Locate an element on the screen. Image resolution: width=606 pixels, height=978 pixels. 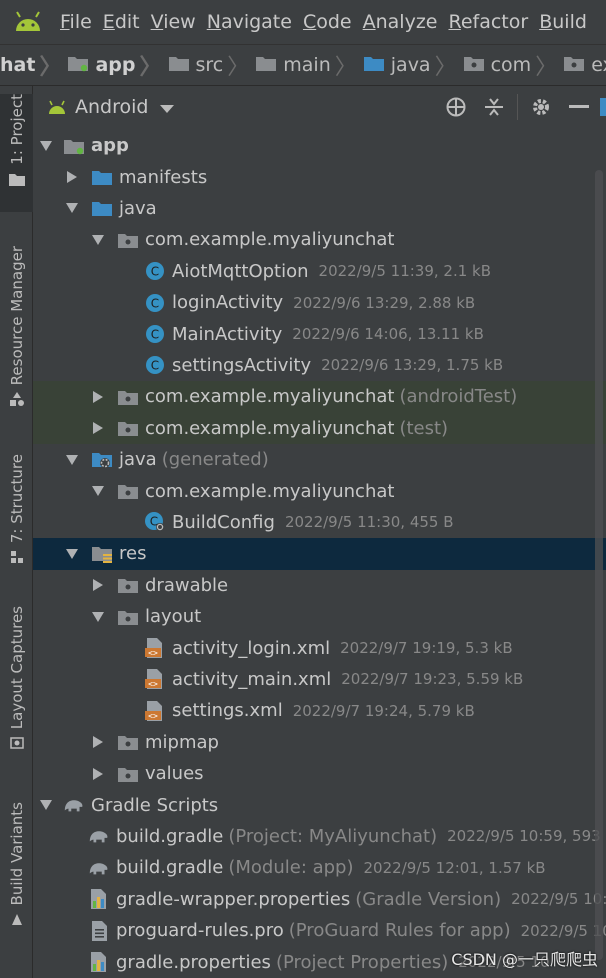
menu-analyze: Analyze is located at coordinates (402, 22).